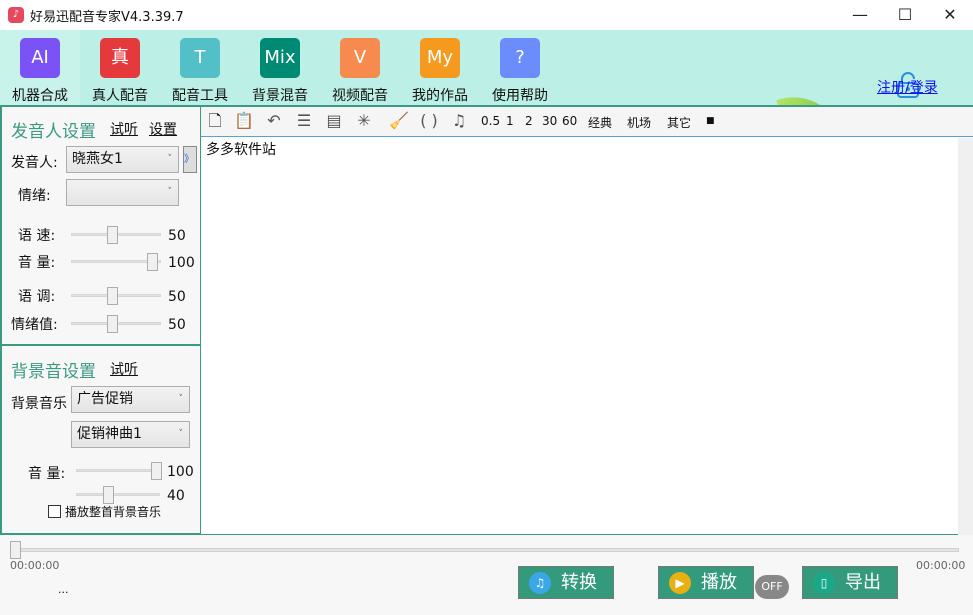 This screenshot has width=973, height=615. What do you see at coordinates (163, 129) in the screenshot?
I see `voice-settings-link: 设置` at bounding box center [163, 129].